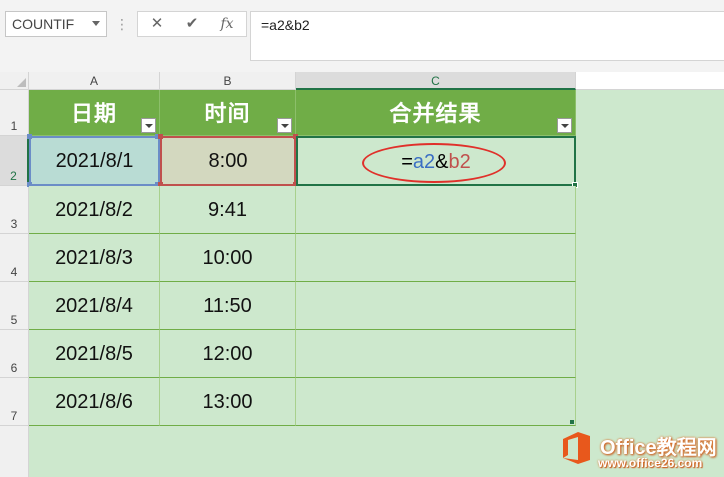 The image size is (724, 477). Describe the element at coordinates (94, 113) in the screenshot. I see `header-cell-date: 日期` at that location.